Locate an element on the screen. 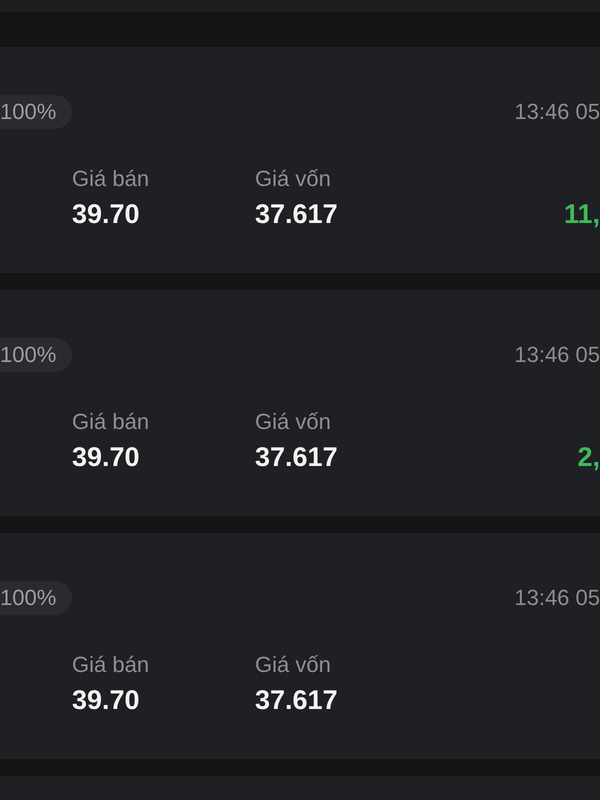 The image size is (600, 800). profit-value: 2, is located at coordinates (588, 457).